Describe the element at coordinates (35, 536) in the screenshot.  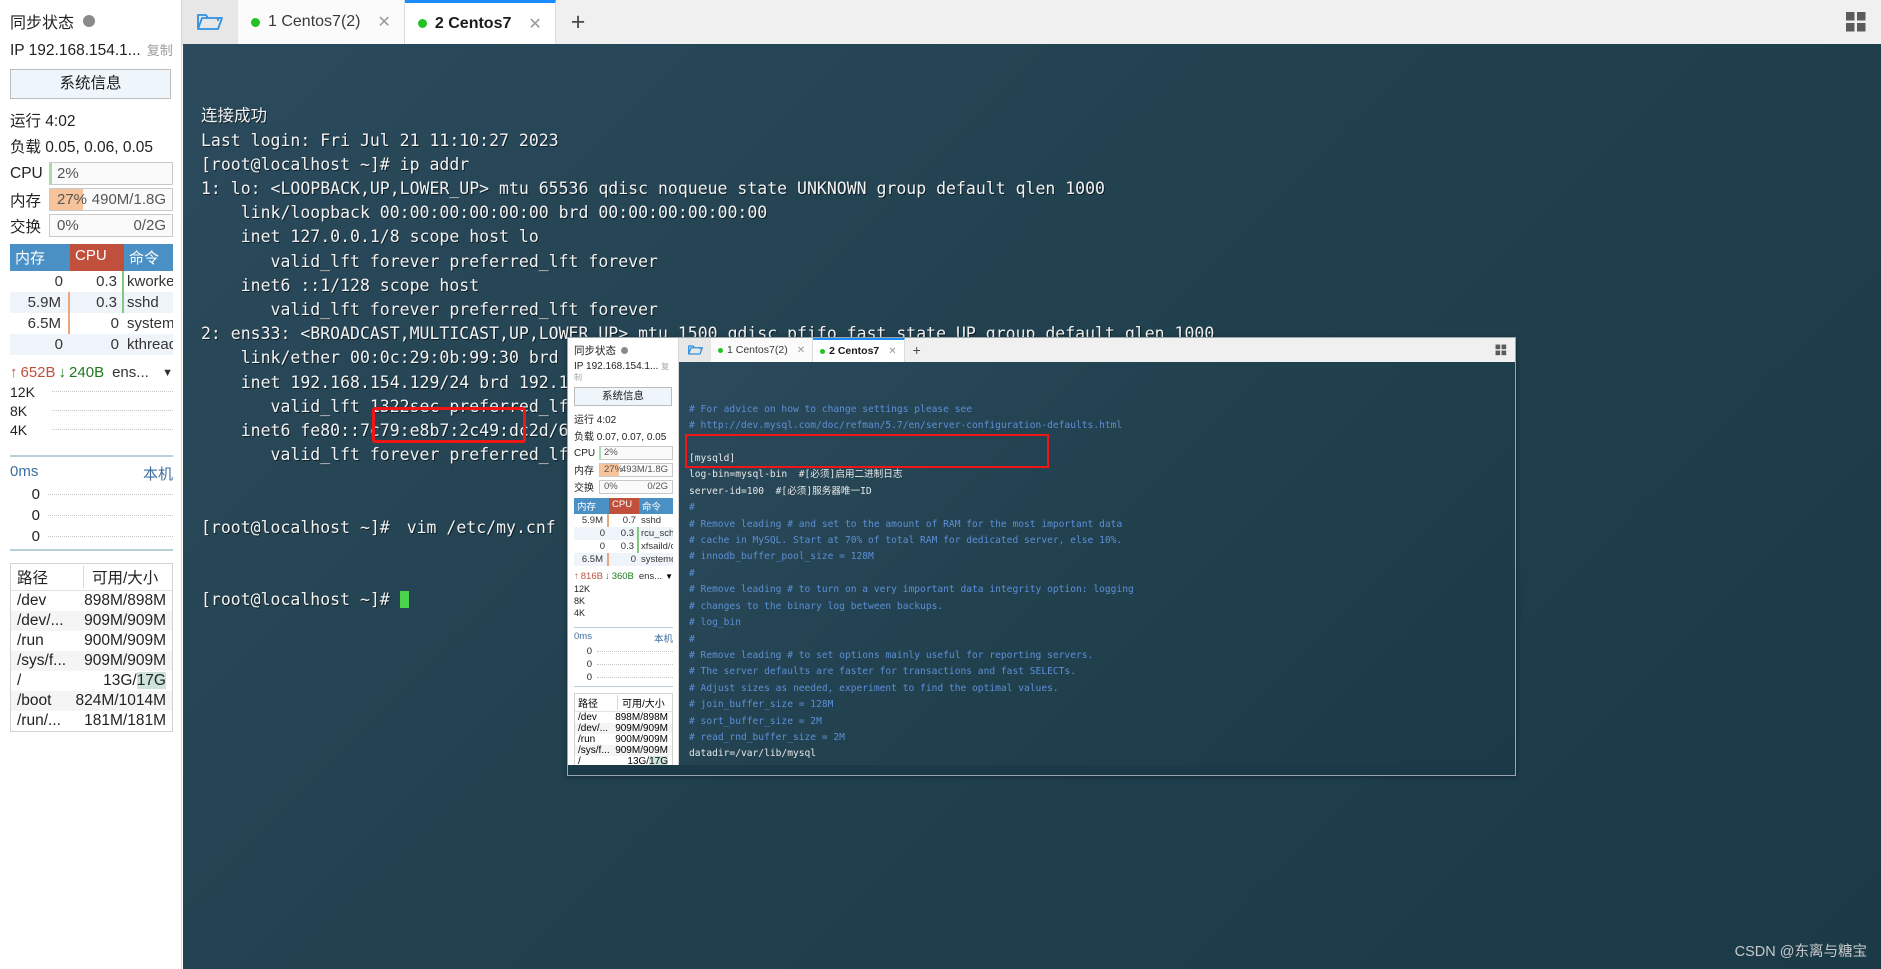
I see `ping-tick-2: 0` at that location.